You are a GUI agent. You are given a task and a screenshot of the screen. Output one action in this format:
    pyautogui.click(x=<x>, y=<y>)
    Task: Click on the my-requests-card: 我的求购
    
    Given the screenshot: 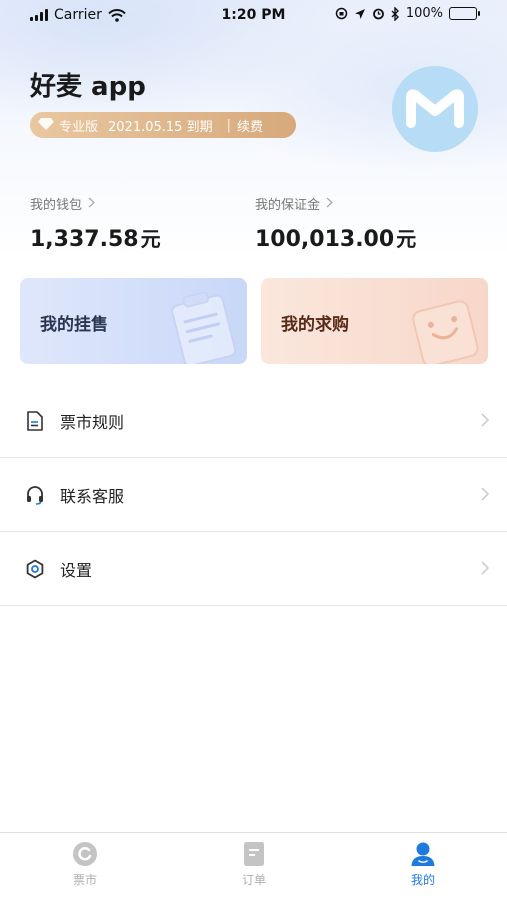 What is the action you would take?
    pyautogui.click(x=374, y=321)
    